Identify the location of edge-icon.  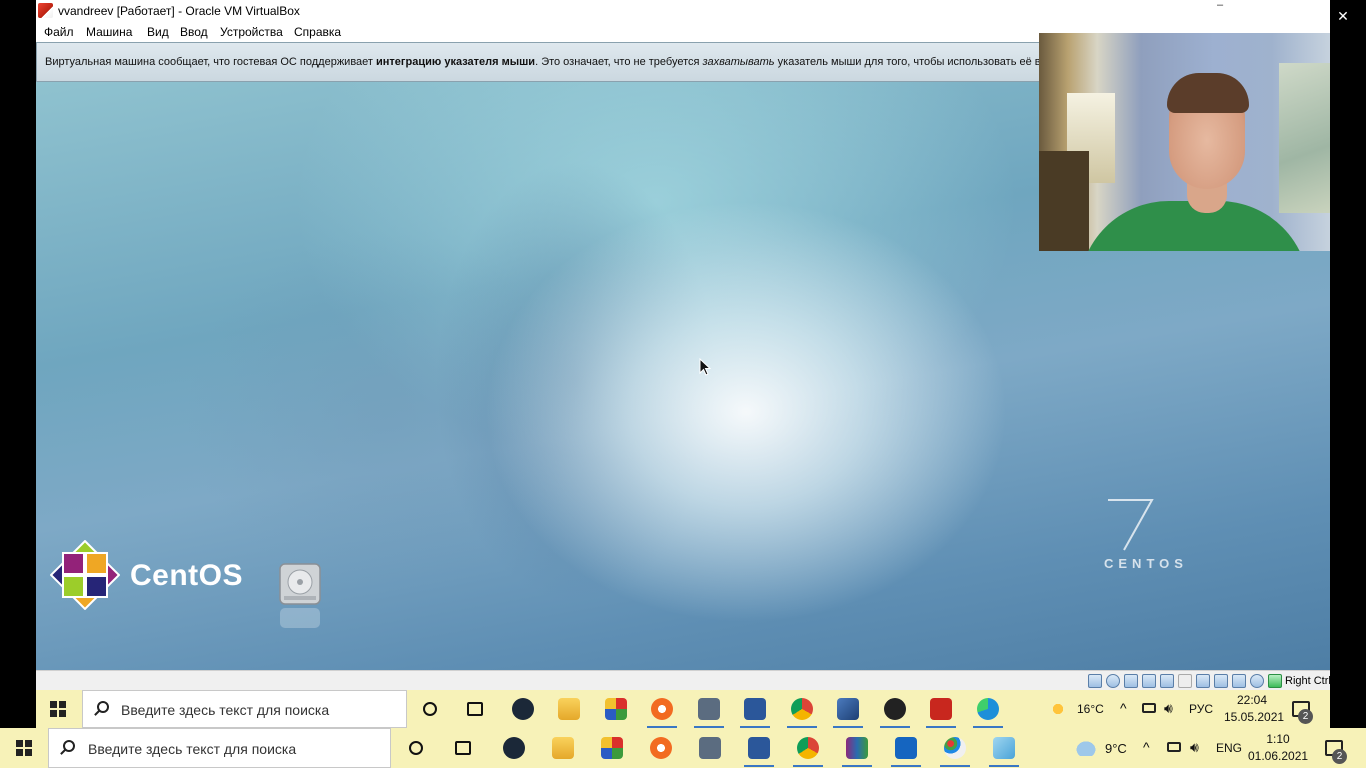
(988, 713).